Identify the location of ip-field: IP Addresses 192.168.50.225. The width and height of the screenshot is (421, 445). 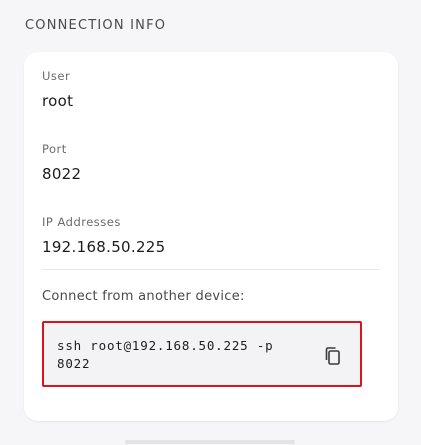
(211, 235).